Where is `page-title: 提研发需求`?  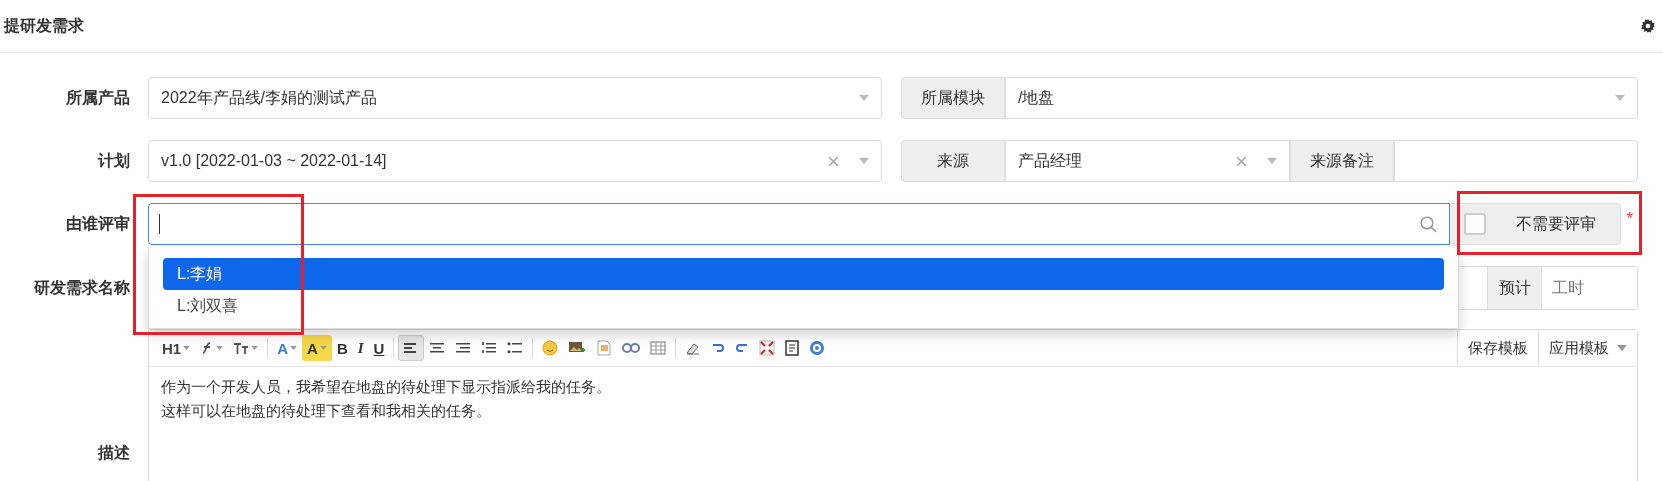
page-title: 提研发需求 is located at coordinates (44, 25).